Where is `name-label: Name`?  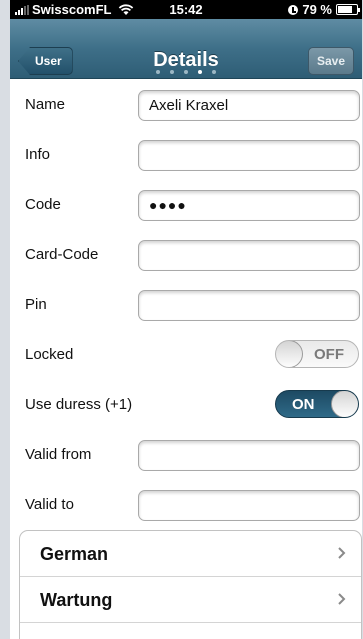
name-label: Name is located at coordinates (45, 104).